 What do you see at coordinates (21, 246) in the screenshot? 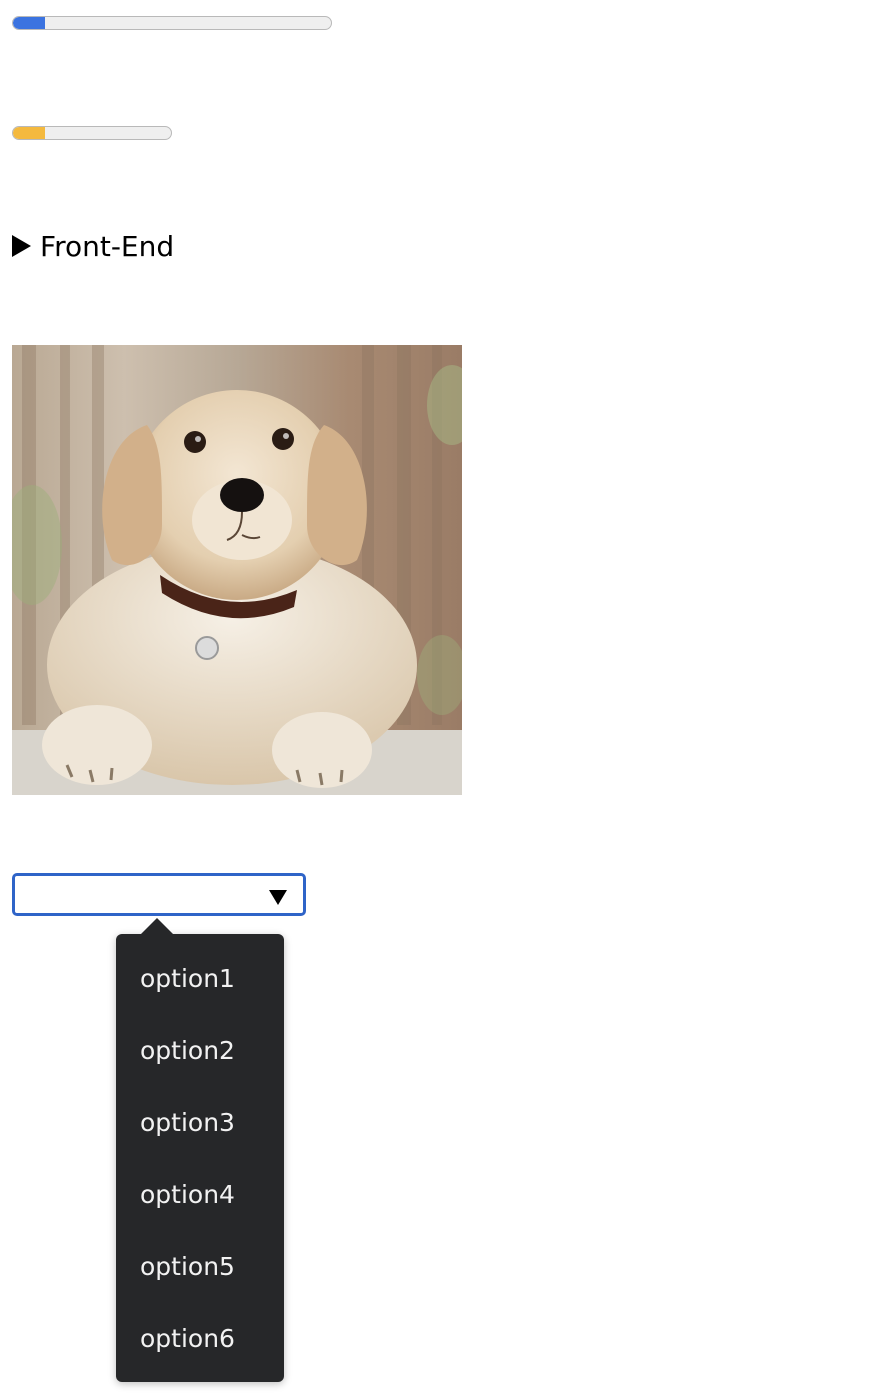
I see `triangle-right-icon` at bounding box center [21, 246].